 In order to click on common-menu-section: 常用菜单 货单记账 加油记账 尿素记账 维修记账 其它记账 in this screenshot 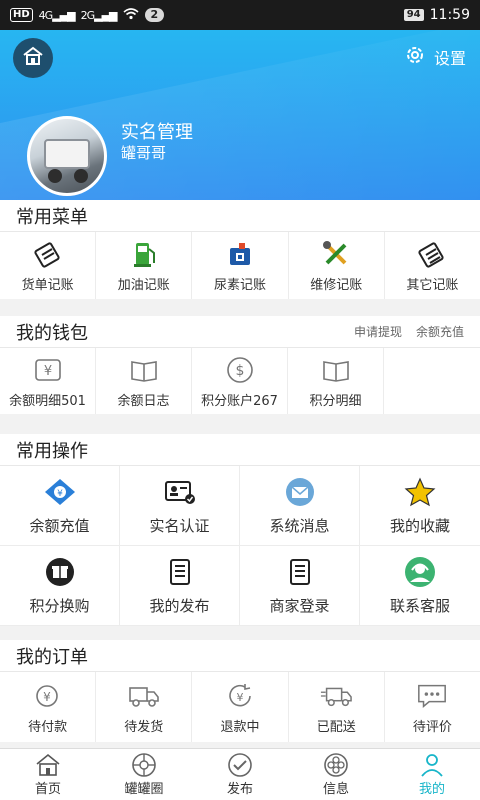, I will do `click(240, 249)`.